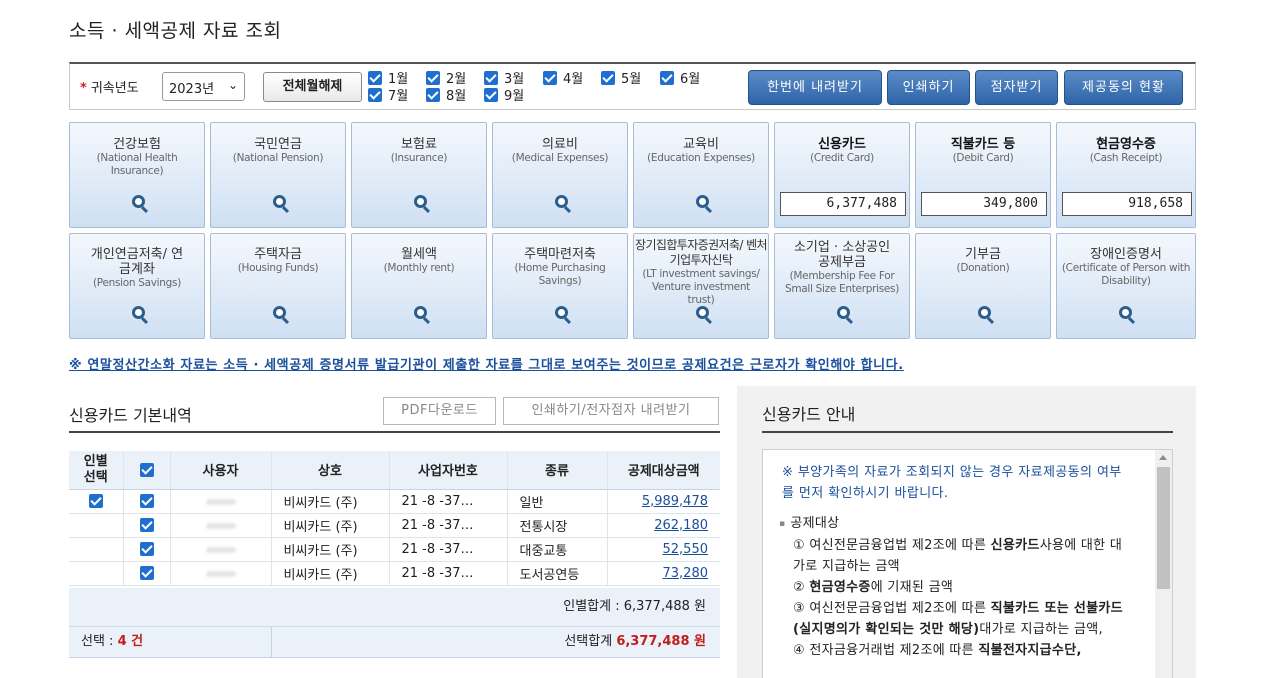  I want to click on section-title: 신용카드 기본내역, so click(130, 415).